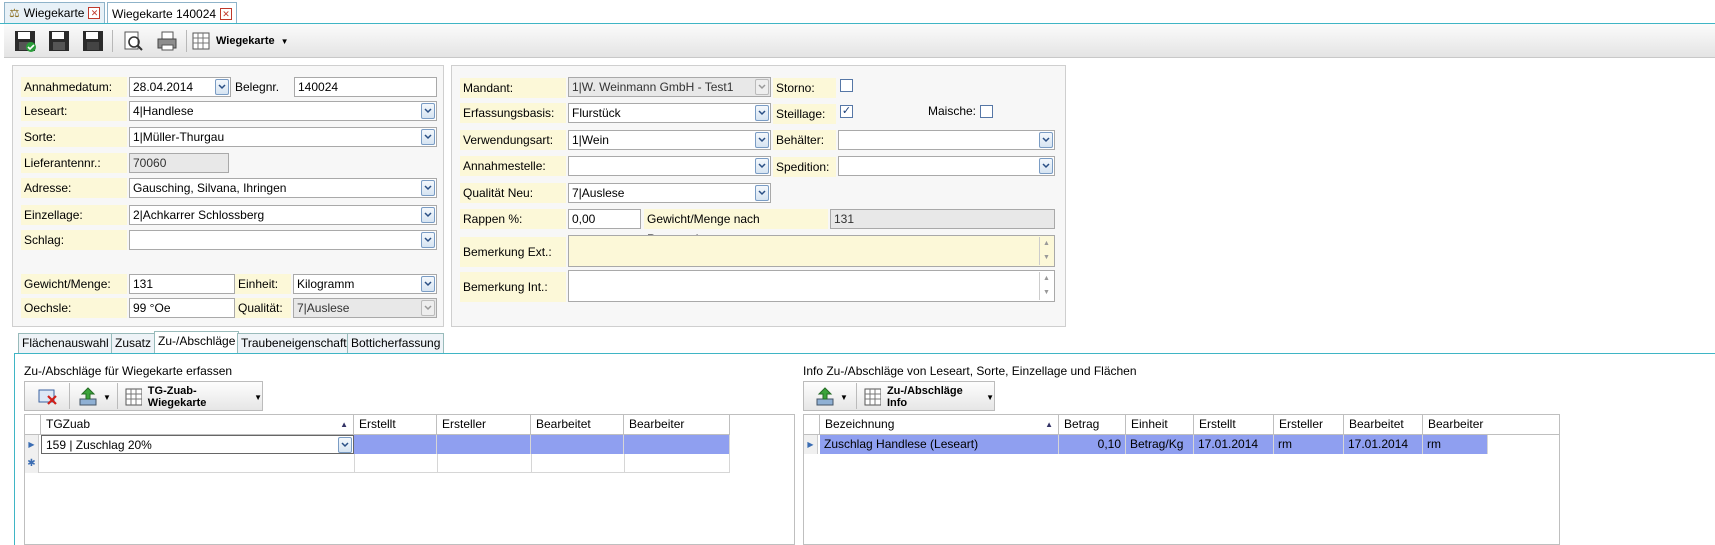  Describe the element at coordinates (167, 41) in the screenshot. I see `print-button` at that location.